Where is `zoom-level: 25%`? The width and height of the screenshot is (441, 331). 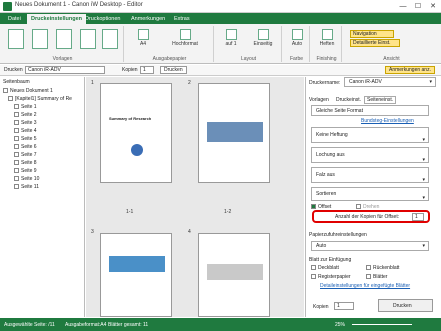 zoom-level: 25% is located at coordinates (340, 325).